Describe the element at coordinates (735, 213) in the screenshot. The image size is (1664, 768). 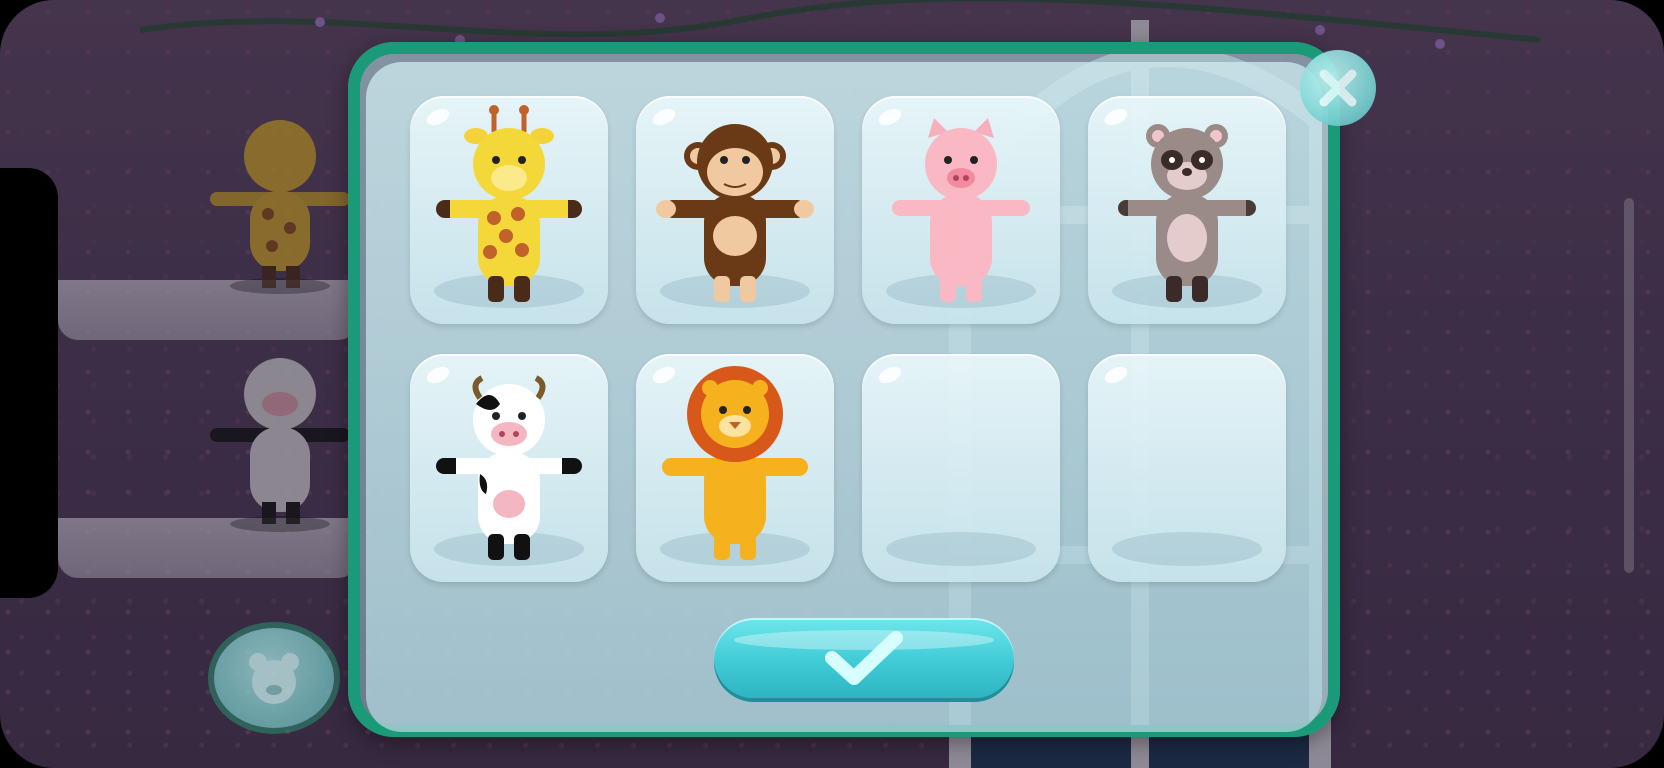
I see `monkey-icon` at that location.